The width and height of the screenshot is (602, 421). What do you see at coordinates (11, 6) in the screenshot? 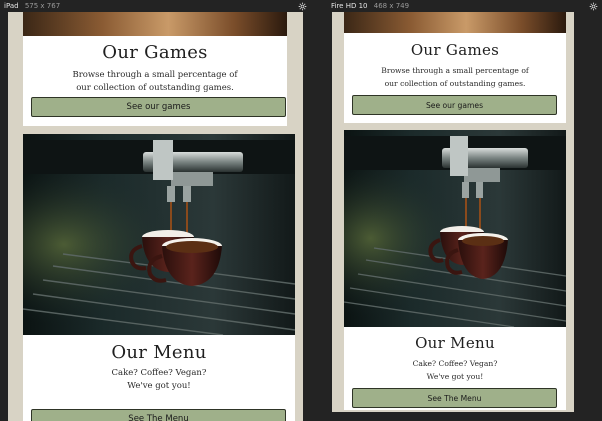
I see `device-name: iPad` at bounding box center [11, 6].